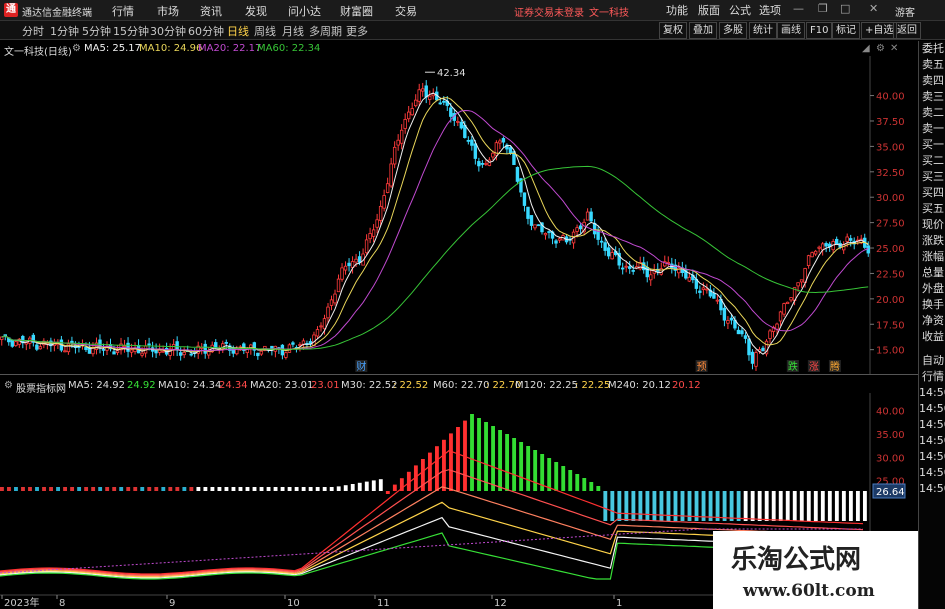 This screenshot has width=945, height=609. What do you see at coordinates (932, 129) in the screenshot?
I see `side-panel-item: 卖一` at bounding box center [932, 129].